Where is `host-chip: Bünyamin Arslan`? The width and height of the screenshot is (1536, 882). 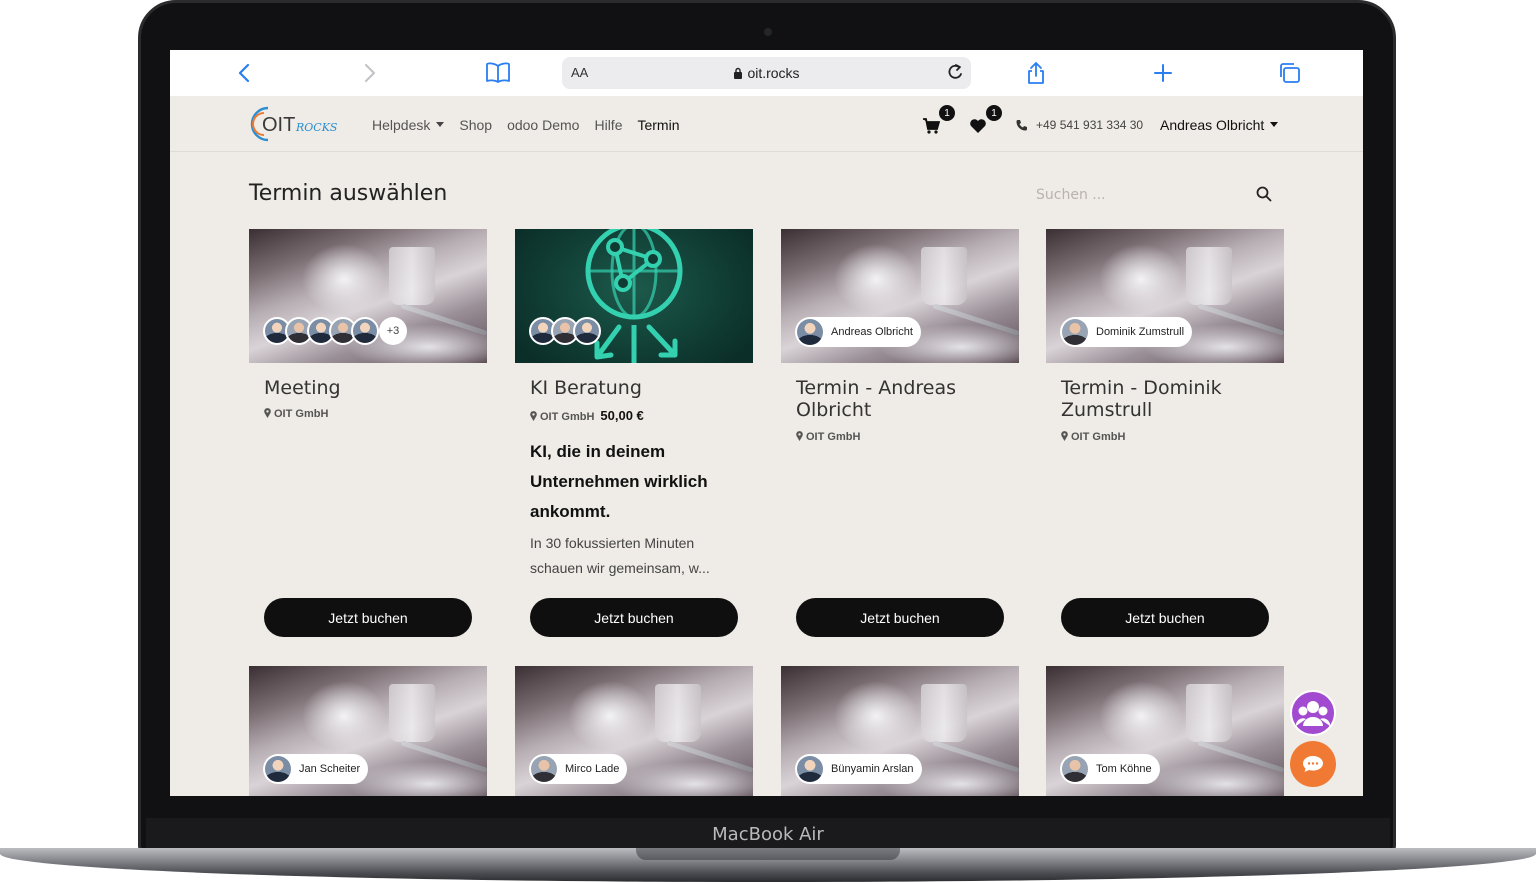 host-chip: Bünyamin Arslan is located at coordinates (858, 769).